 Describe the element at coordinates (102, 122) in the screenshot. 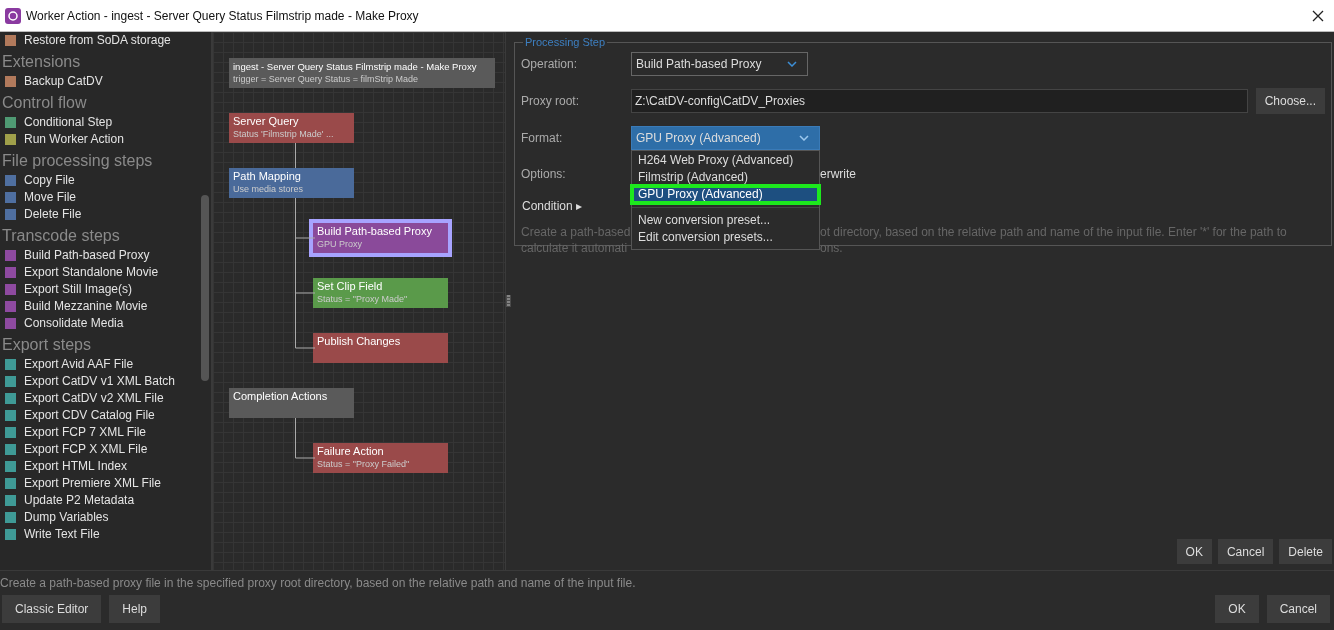

I see `palette-item: Conditional Step` at that location.